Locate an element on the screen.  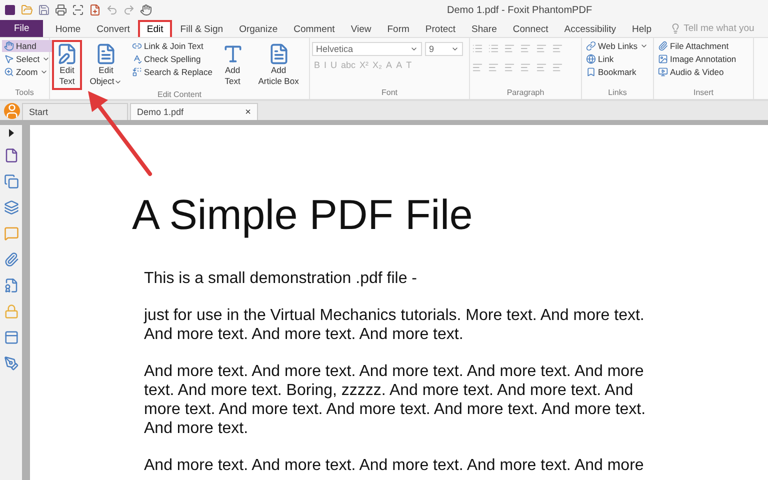
group-label: Insert is located at coordinates (703, 93).